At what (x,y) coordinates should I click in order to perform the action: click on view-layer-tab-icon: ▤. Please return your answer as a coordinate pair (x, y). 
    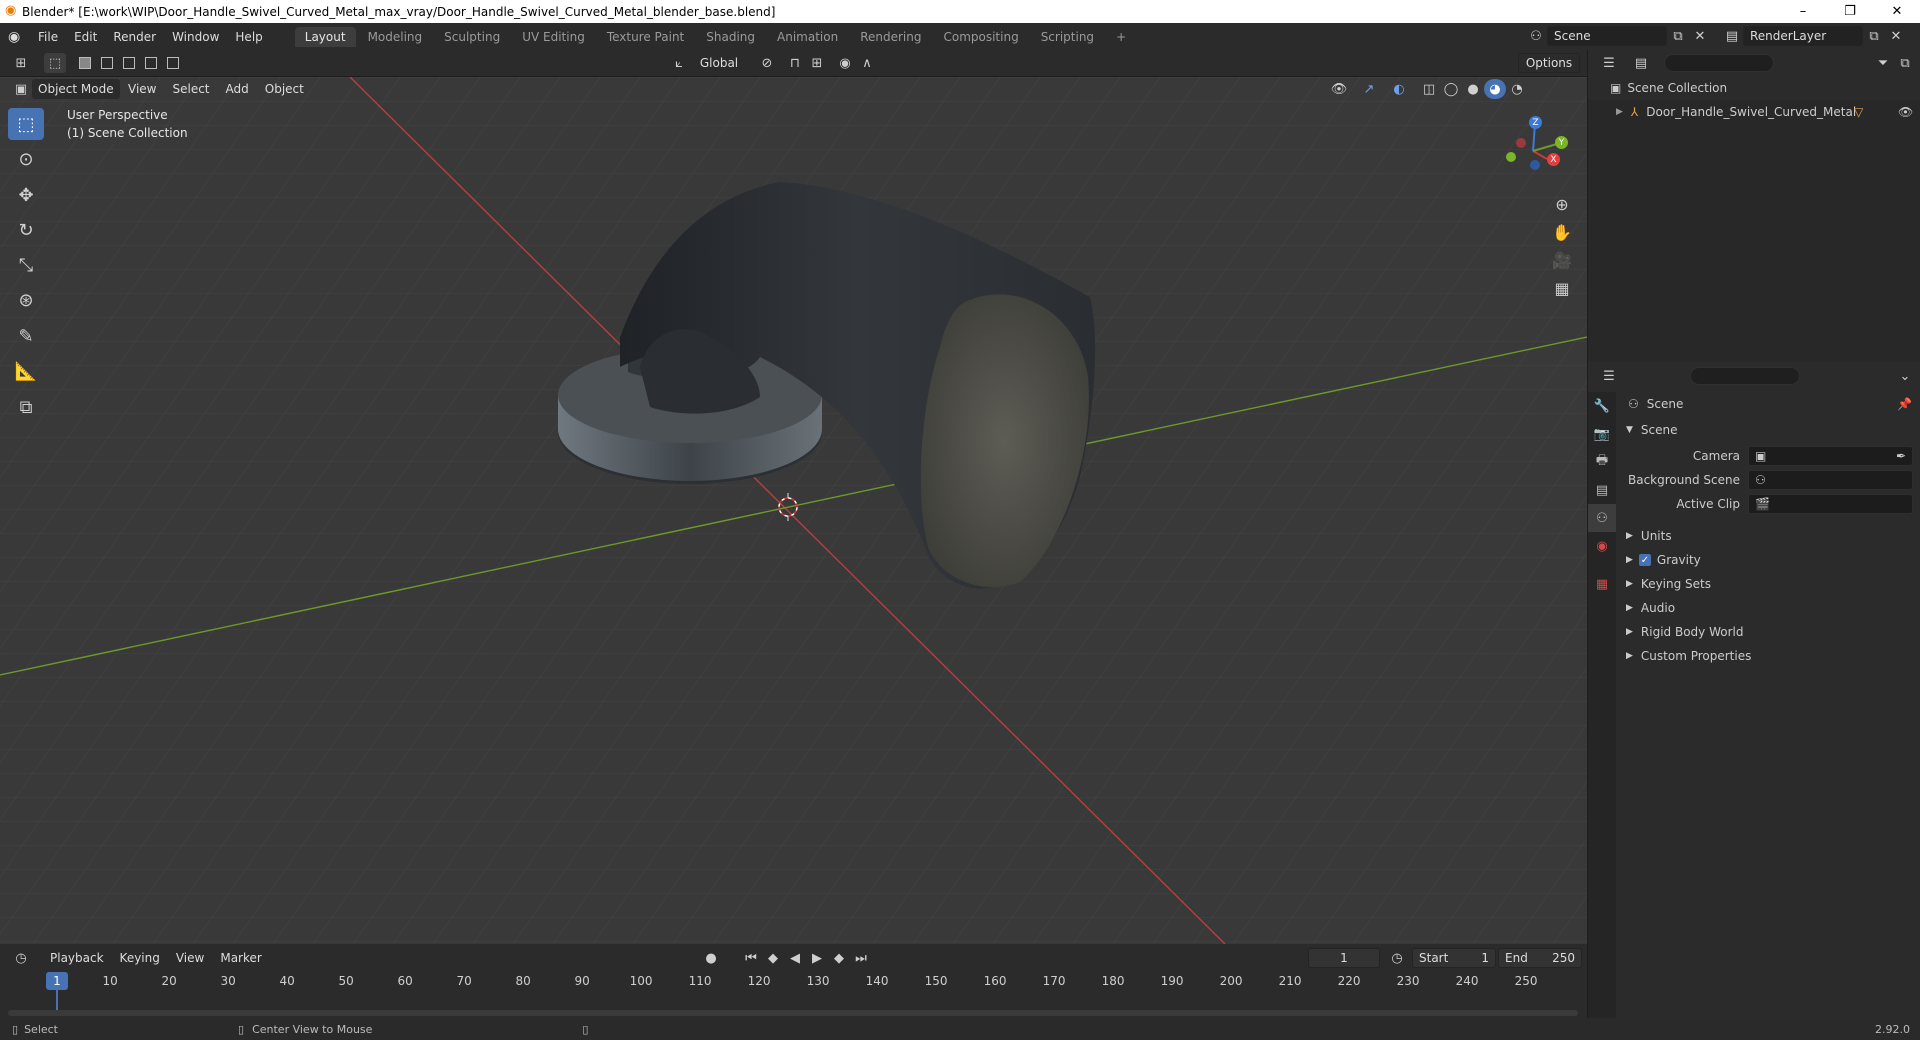
    Looking at the image, I should click on (1602, 490).